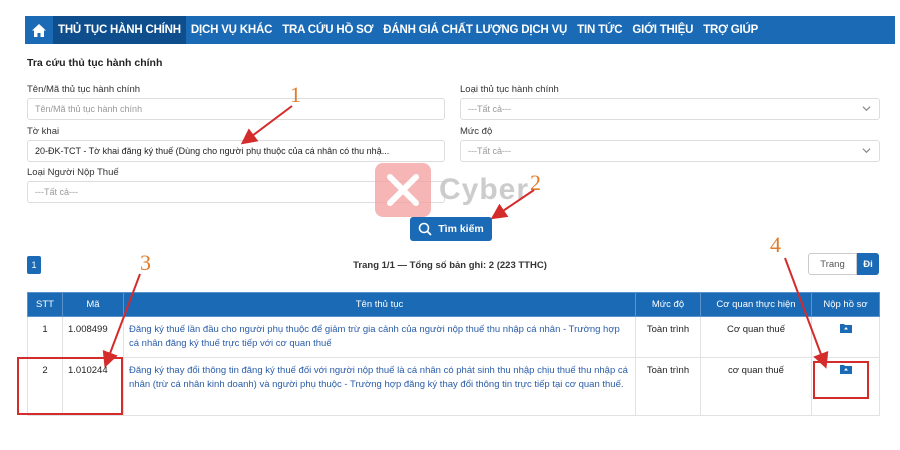  I want to click on arrow-3-icon, so click(121, 320).